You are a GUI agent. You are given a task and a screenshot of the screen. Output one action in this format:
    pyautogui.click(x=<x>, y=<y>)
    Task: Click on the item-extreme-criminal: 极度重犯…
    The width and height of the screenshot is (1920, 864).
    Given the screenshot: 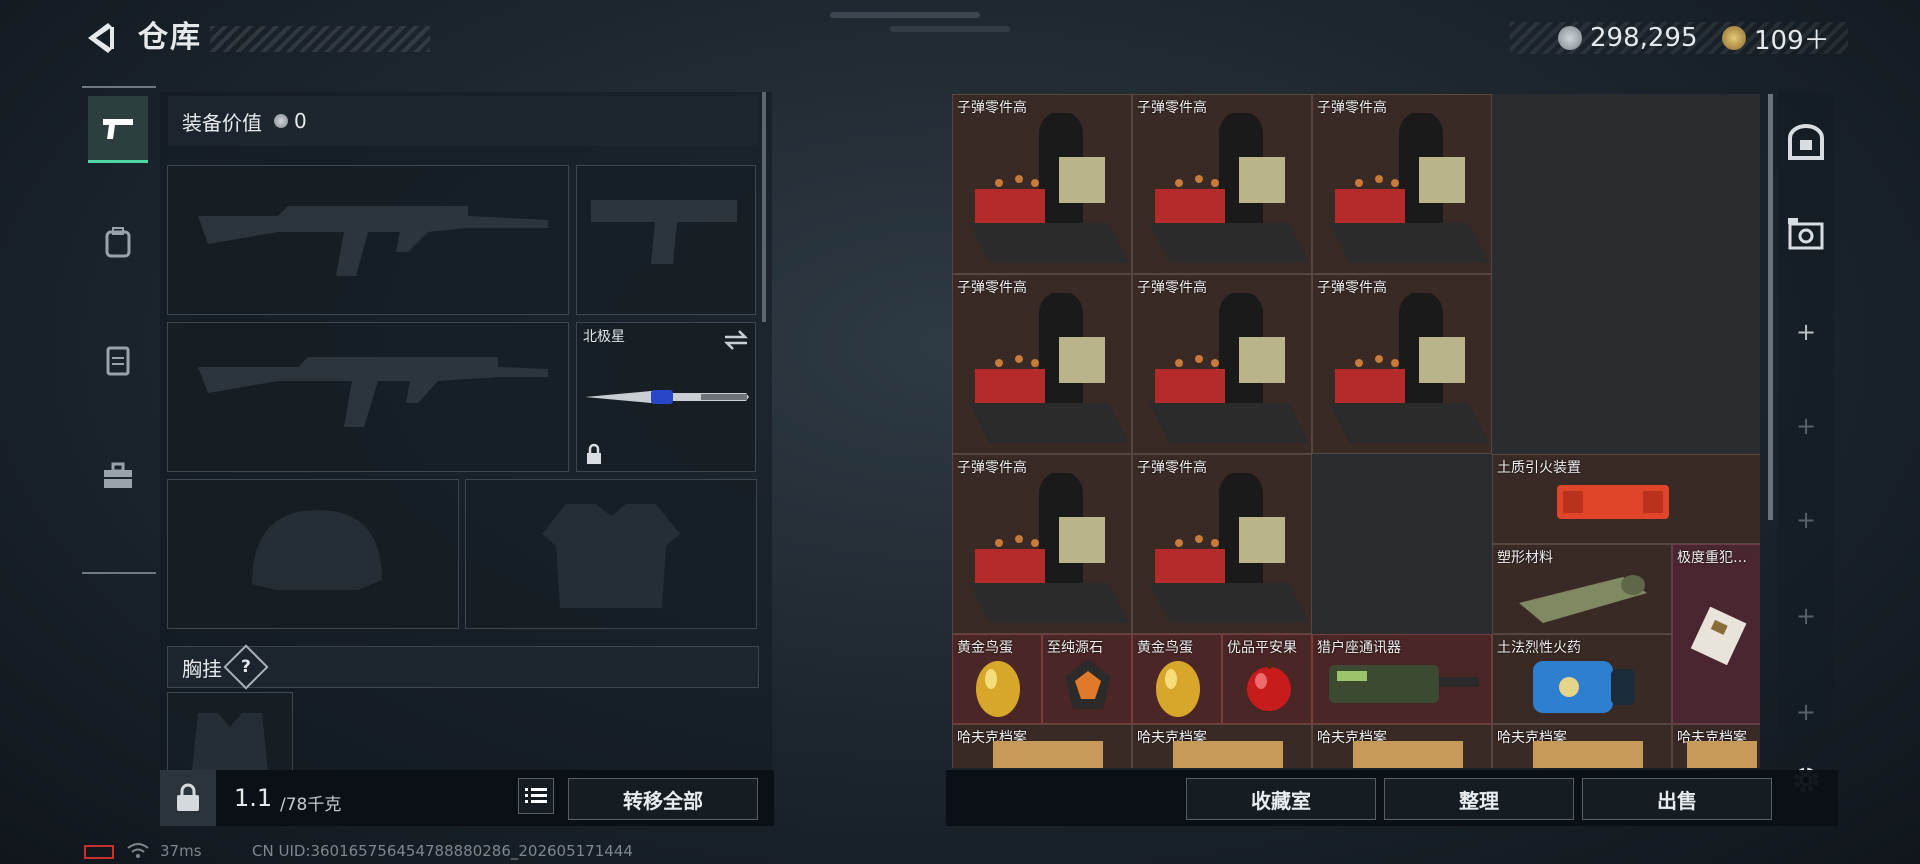 What is the action you would take?
    pyautogui.click(x=1716, y=634)
    